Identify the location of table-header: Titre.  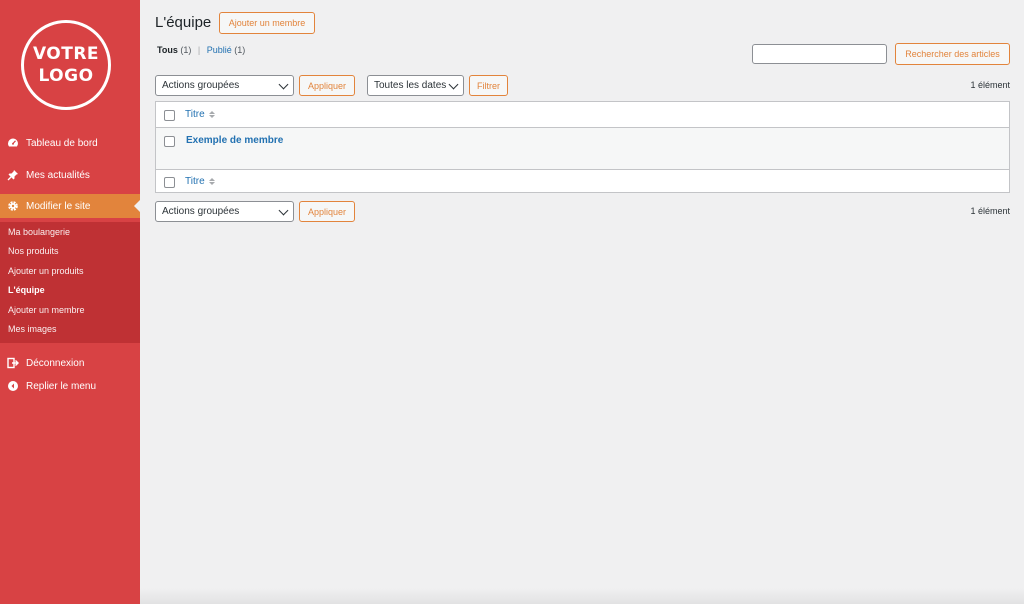
(582, 115).